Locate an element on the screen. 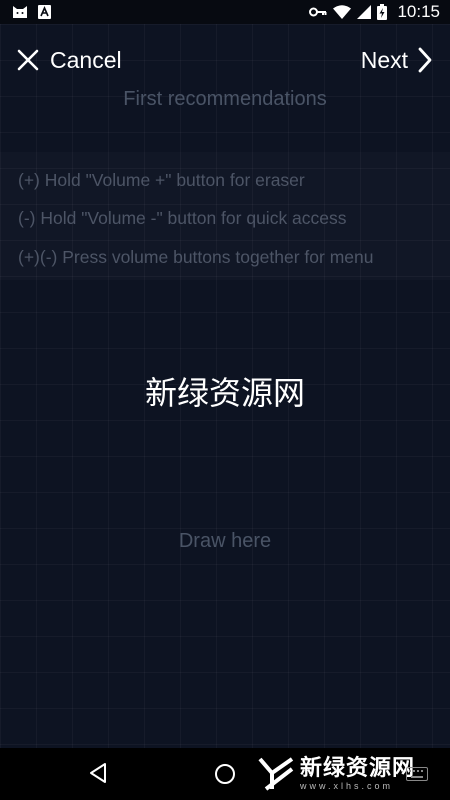  canvas-center-text: 新绿资源网 is located at coordinates (224, 393).